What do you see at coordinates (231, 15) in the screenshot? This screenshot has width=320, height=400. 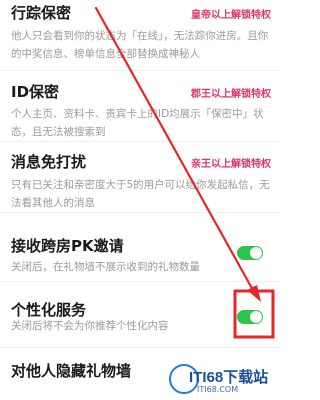 I see `privilege-badge: 皇帝以上解锁特权` at bounding box center [231, 15].